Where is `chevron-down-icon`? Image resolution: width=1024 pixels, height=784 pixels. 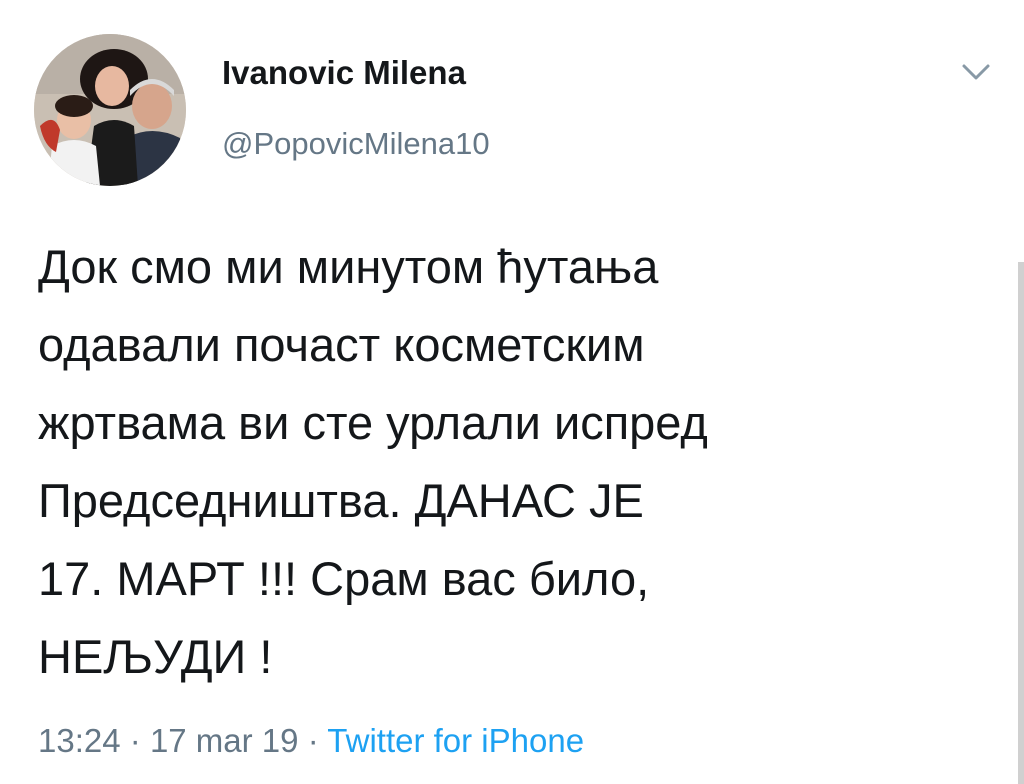
chevron-down-icon is located at coordinates (976, 72).